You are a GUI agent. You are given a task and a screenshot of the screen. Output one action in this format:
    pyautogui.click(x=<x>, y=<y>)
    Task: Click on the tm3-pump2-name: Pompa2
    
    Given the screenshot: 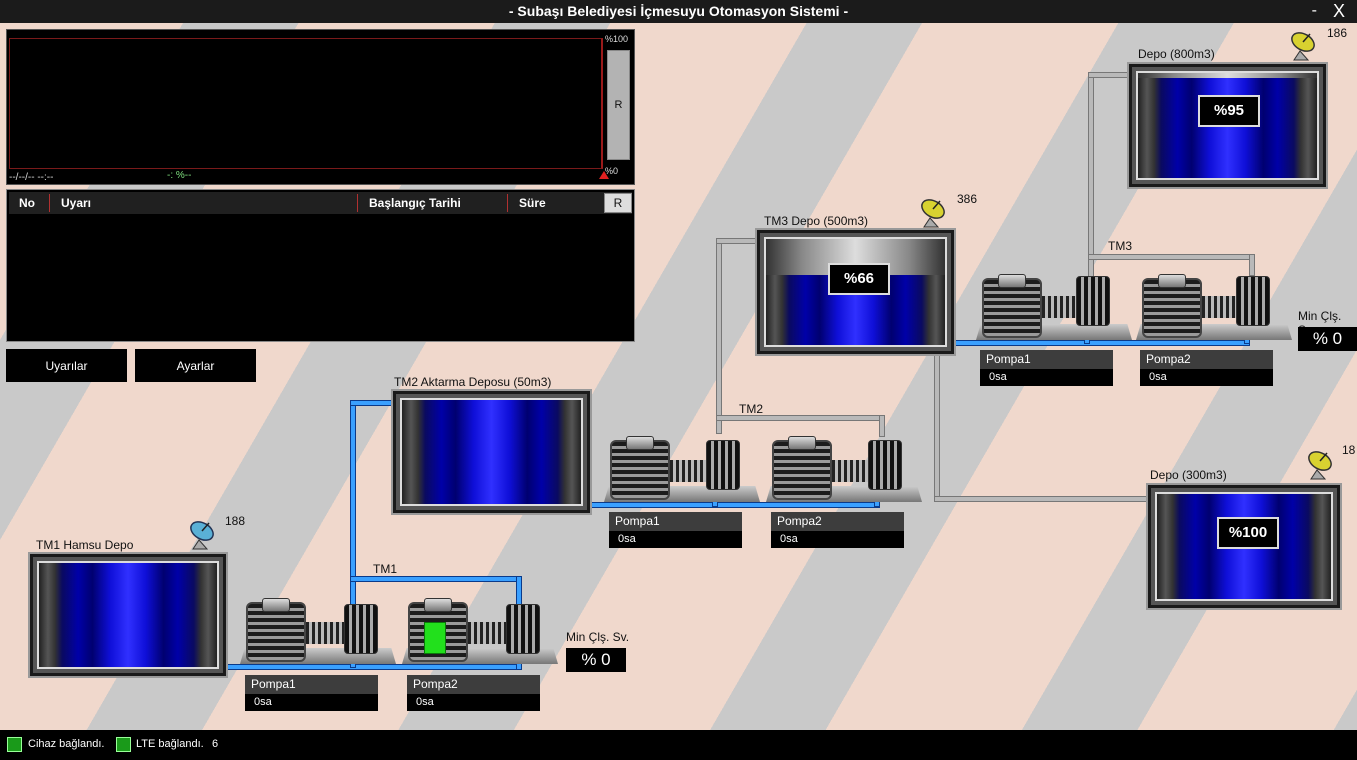 What is the action you would take?
    pyautogui.click(x=1206, y=359)
    